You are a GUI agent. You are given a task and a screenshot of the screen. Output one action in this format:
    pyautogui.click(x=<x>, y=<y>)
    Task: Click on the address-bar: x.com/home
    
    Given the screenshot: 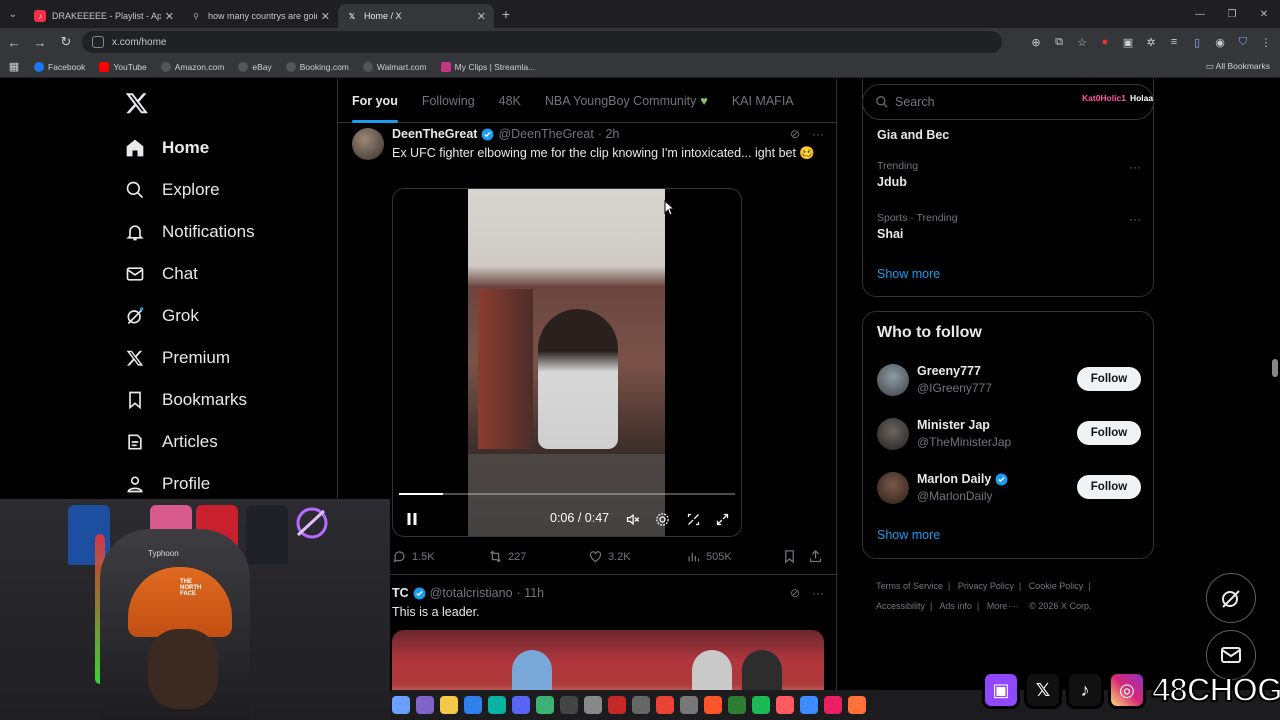 What is the action you would take?
    pyautogui.click(x=542, y=42)
    